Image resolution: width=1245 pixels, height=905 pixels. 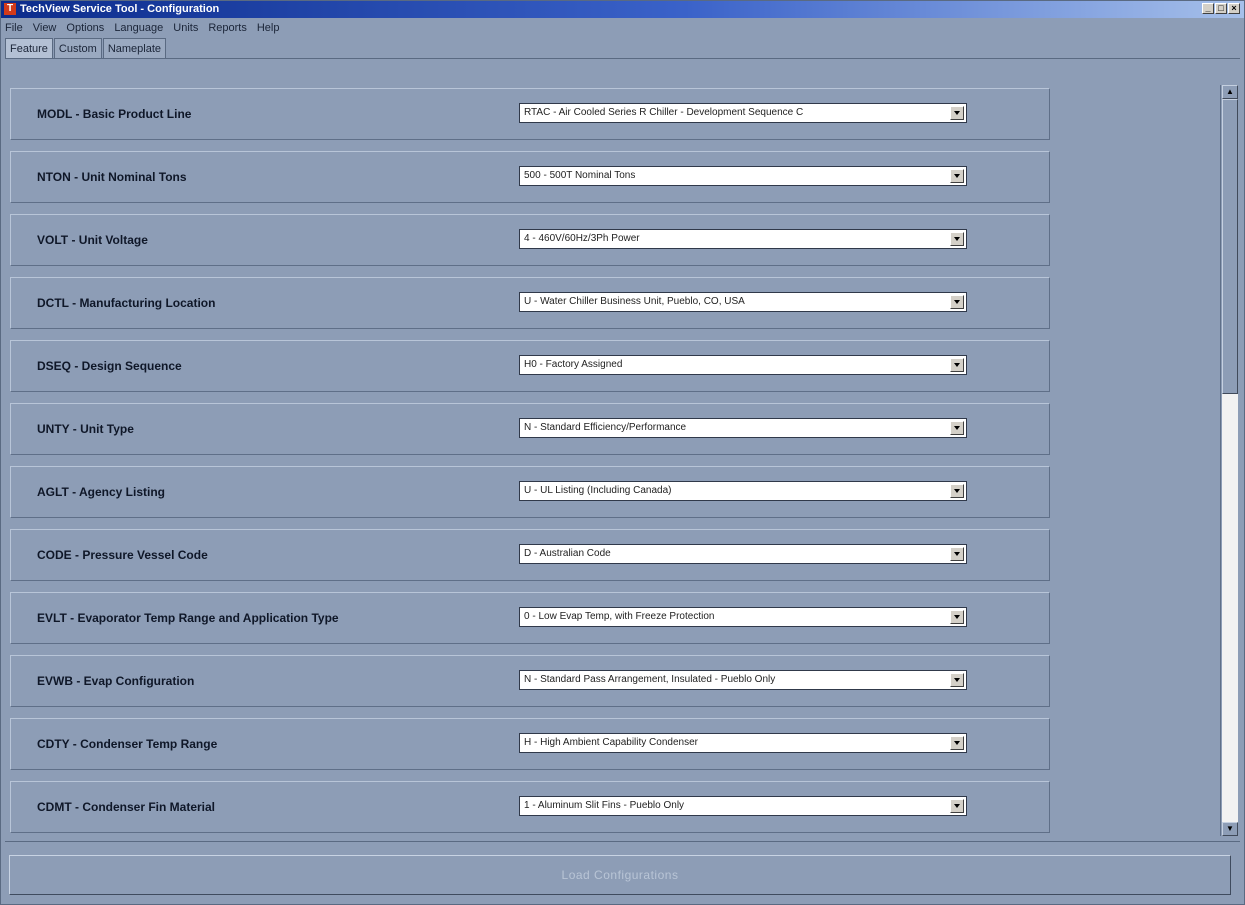 What do you see at coordinates (605, 427) in the screenshot?
I see `dropdown-value: N - Standard Efficiency/Performance` at bounding box center [605, 427].